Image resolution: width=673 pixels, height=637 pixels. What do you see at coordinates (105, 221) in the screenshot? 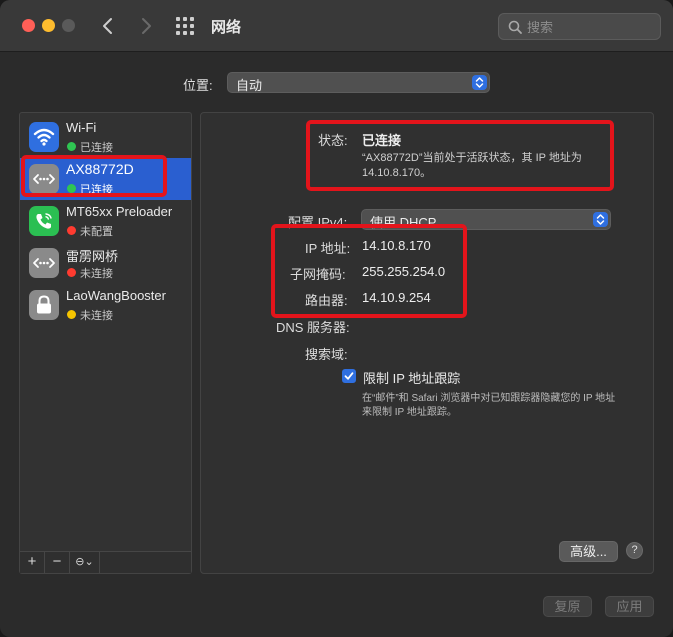
I see `service-item-mt65xx-preloader: MT65xx Preloader 未配置` at bounding box center [105, 221].